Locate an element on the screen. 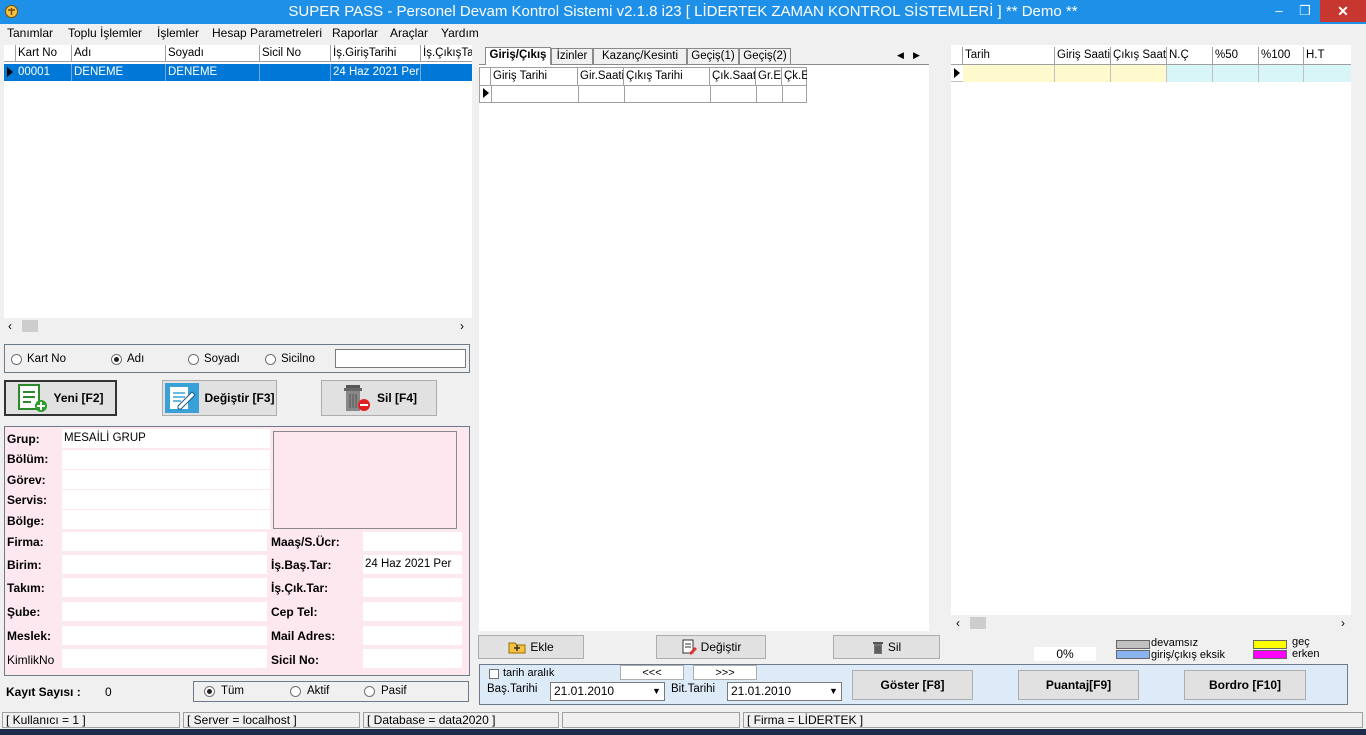 The width and height of the screenshot is (1366, 735). menu-tanimlar: Tanımlar is located at coordinates (30, 33).